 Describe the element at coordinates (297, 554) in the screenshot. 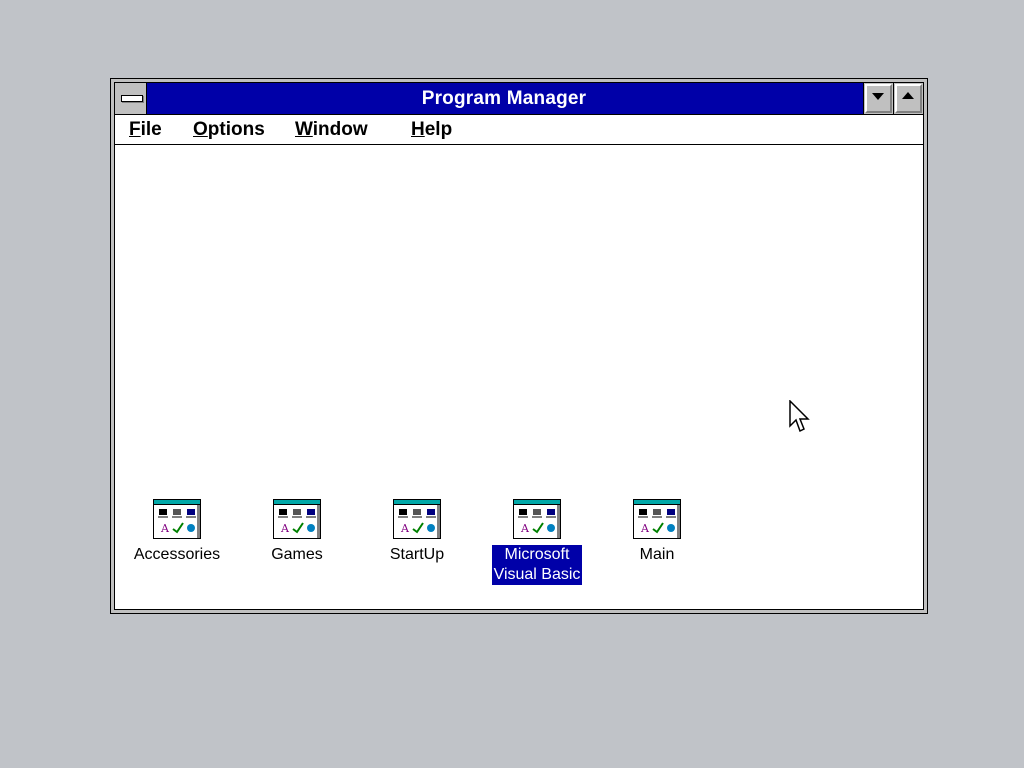

I see `group-label: Games` at that location.